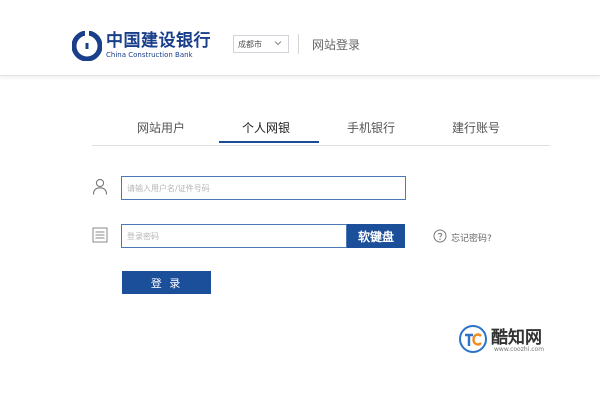 This screenshot has height=400, width=600. What do you see at coordinates (158, 41) in the screenshot?
I see `logo-chinese-name: 中国建设银行` at bounding box center [158, 41].